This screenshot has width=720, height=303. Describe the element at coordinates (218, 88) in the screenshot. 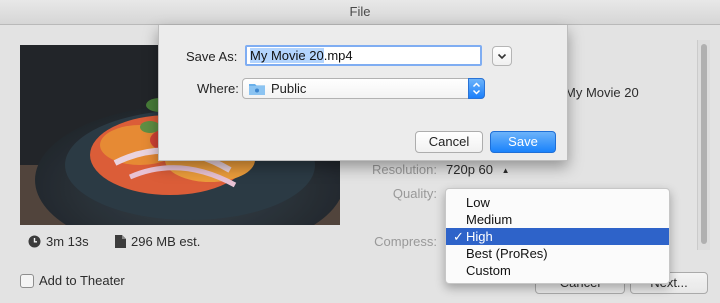

I see `where-label: Where:` at that location.